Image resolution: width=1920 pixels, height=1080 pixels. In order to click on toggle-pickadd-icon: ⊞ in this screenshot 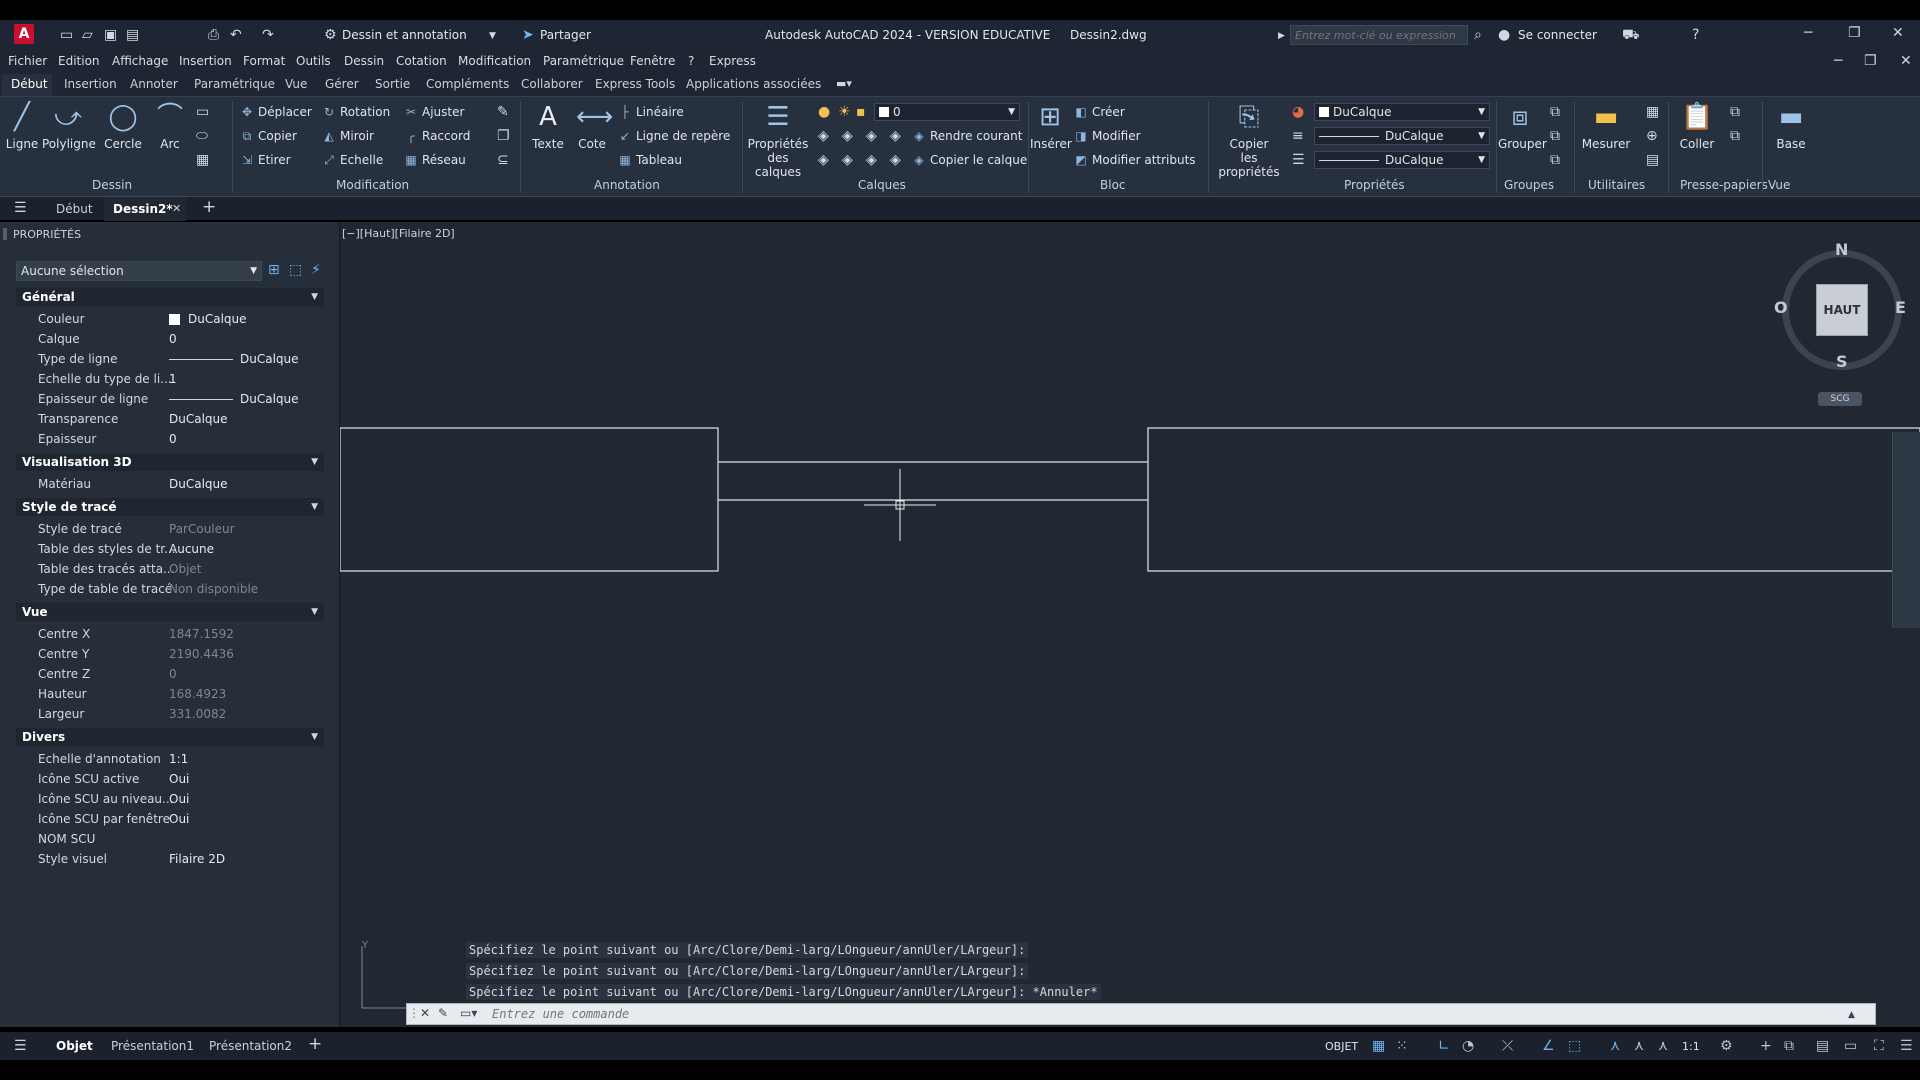, I will do `click(274, 270)`.